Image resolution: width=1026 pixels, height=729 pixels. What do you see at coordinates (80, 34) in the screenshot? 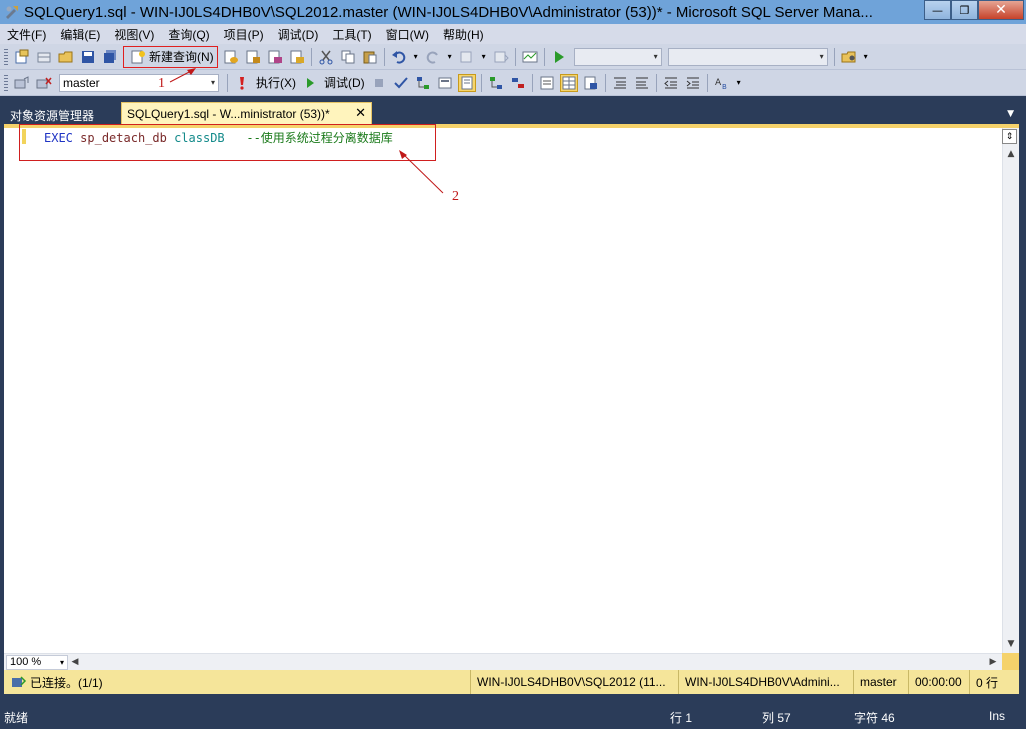
I see `menu-edit: 编辑(E)` at bounding box center [80, 34].